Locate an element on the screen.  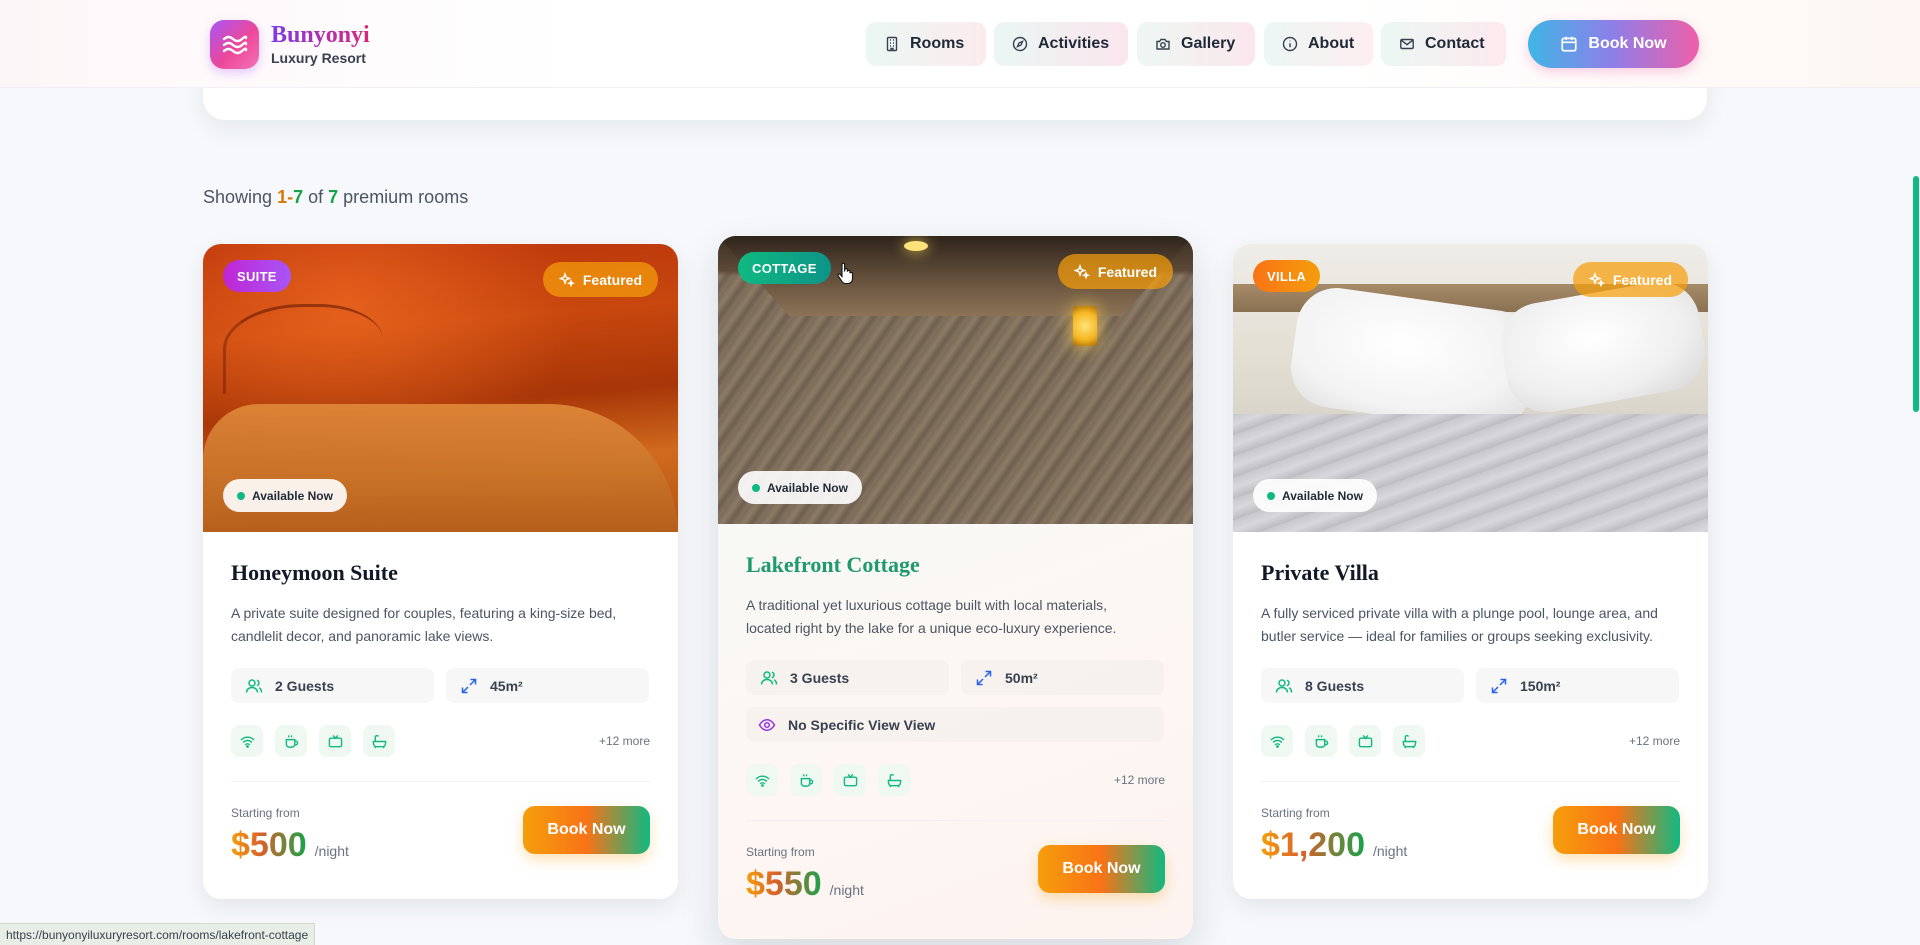
results-suffix: premium rooms is located at coordinates (406, 197).